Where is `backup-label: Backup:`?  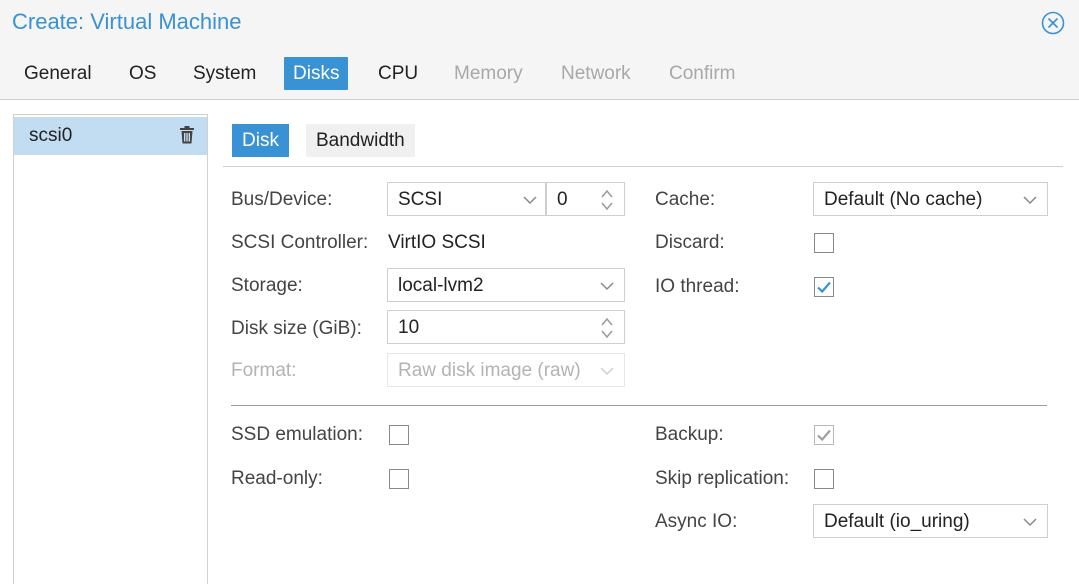
backup-label: Backup: is located at coordinates (689, 434).